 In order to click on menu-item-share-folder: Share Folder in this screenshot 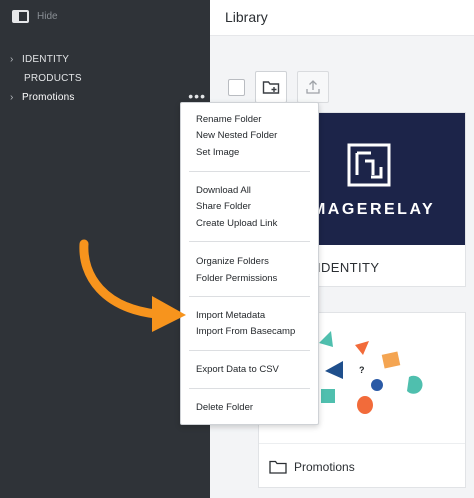, I will do `click(223, 206)`.